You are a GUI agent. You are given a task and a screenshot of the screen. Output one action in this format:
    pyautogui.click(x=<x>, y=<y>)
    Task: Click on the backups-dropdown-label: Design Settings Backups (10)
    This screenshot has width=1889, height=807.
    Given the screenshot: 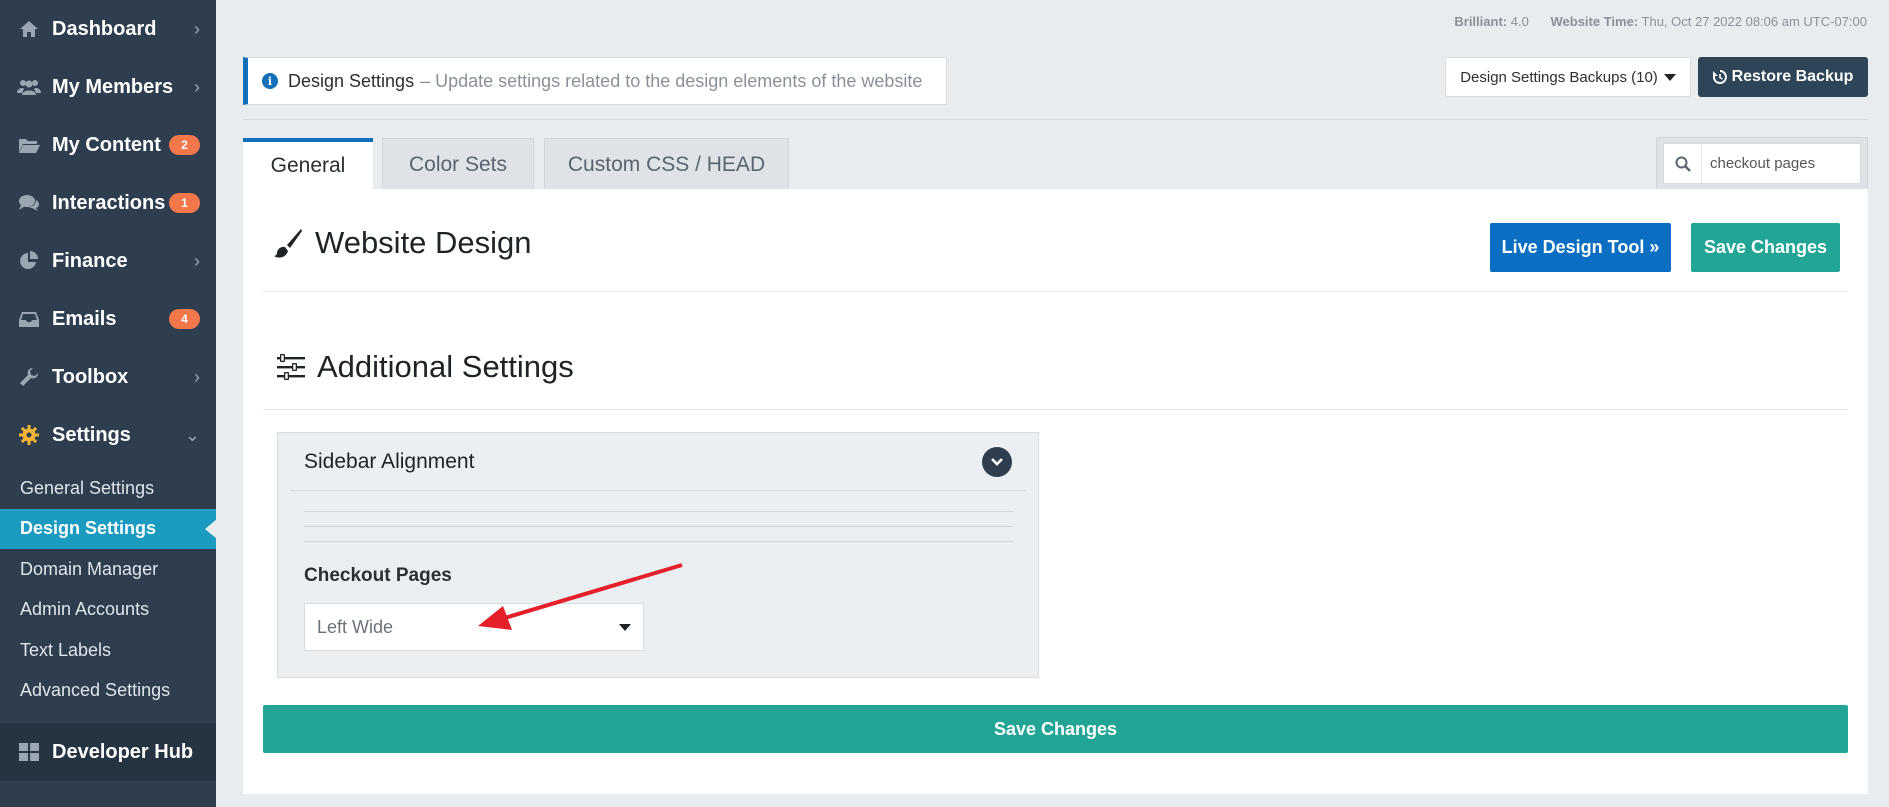 What is the action you would take?
    pyautogui.click(x=1559, y=77)
    